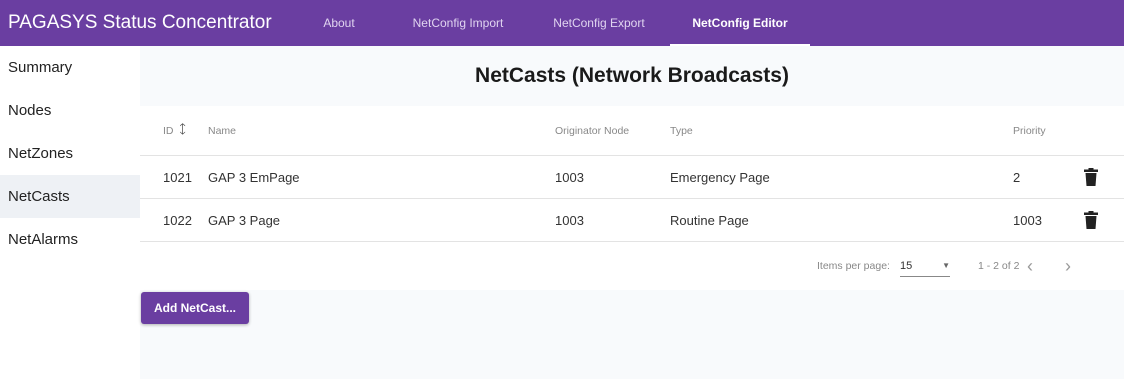 The image size is (1124, 379). I want to click on cell-id: 1022, so click(177, 220).